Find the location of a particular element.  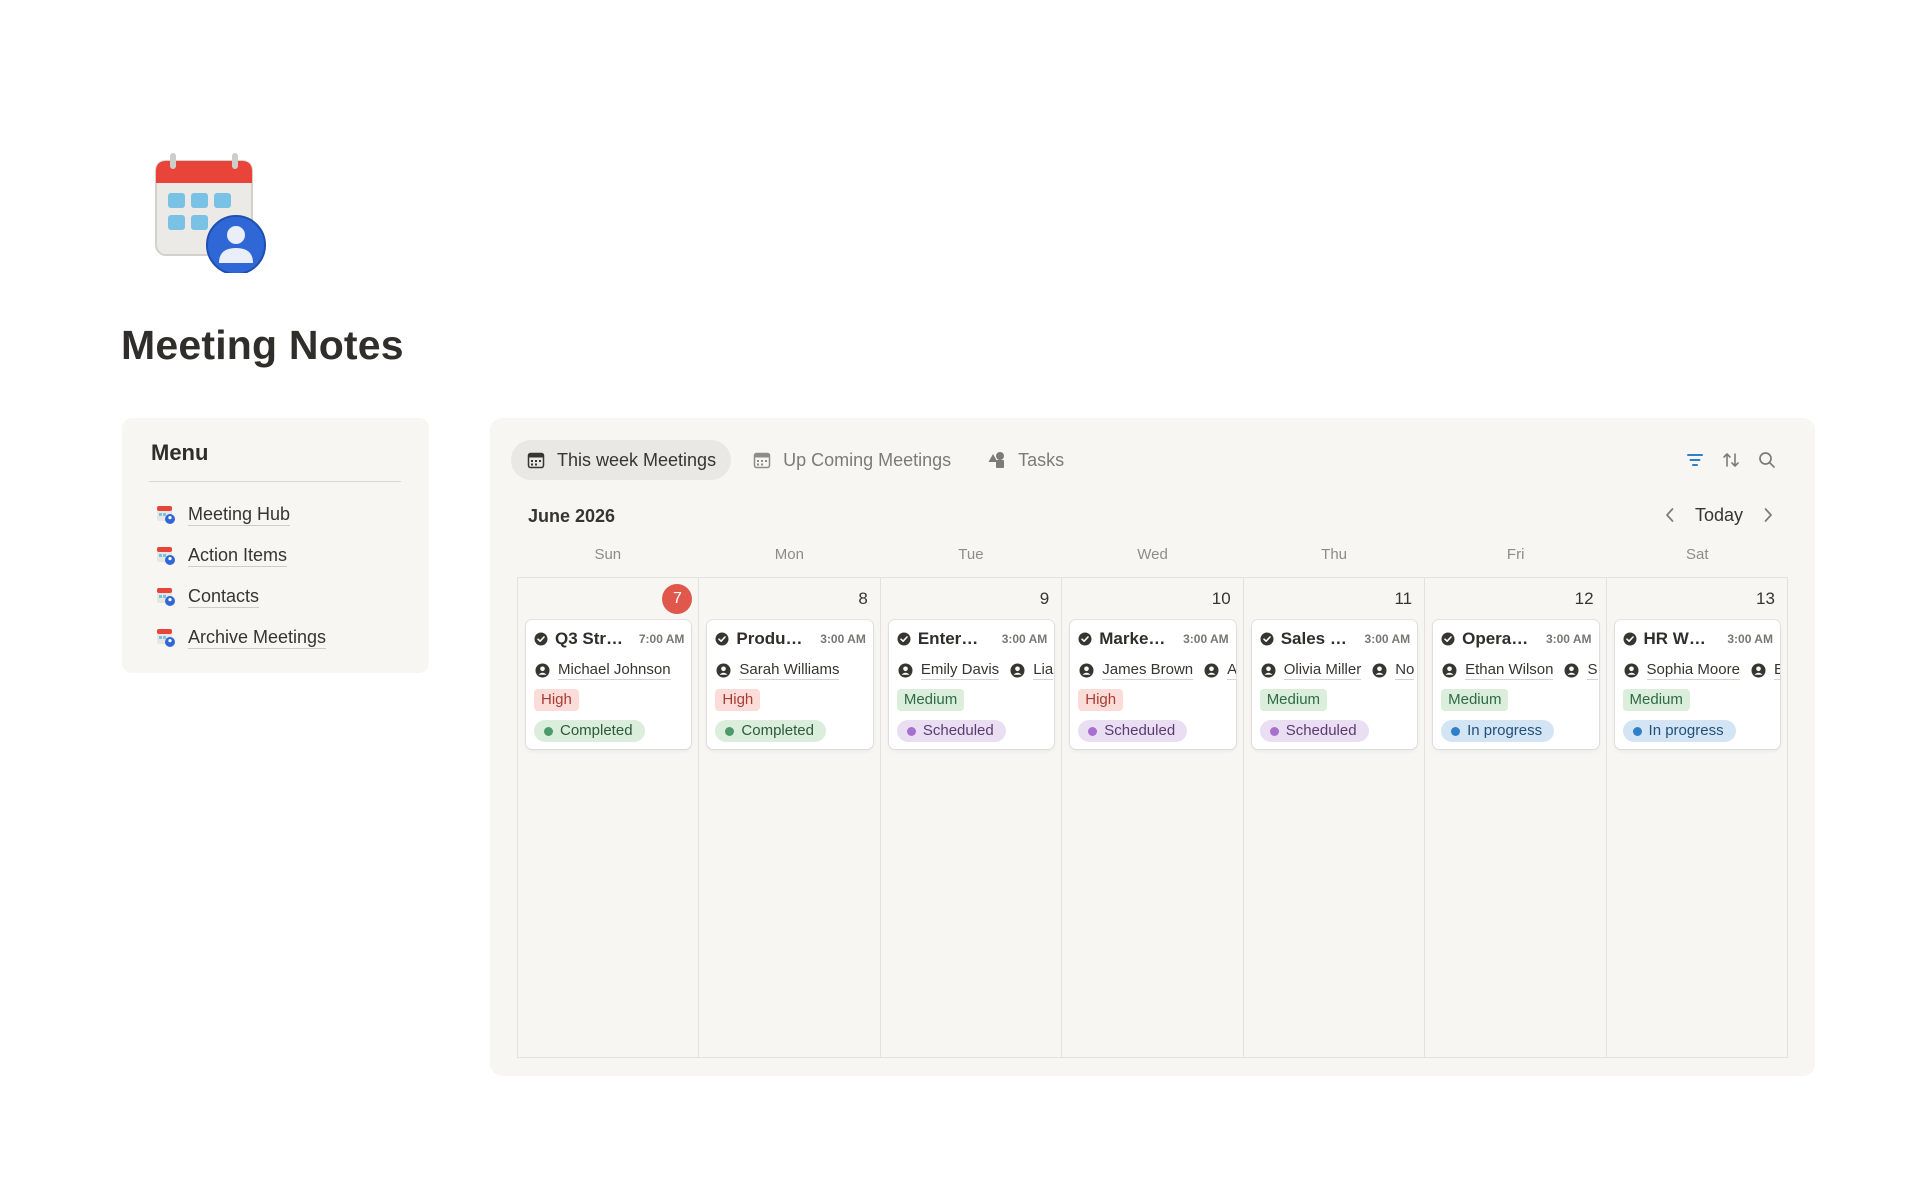

menu-item-archive-meetings: Archive Meetings is located at coordinates (241, 637).